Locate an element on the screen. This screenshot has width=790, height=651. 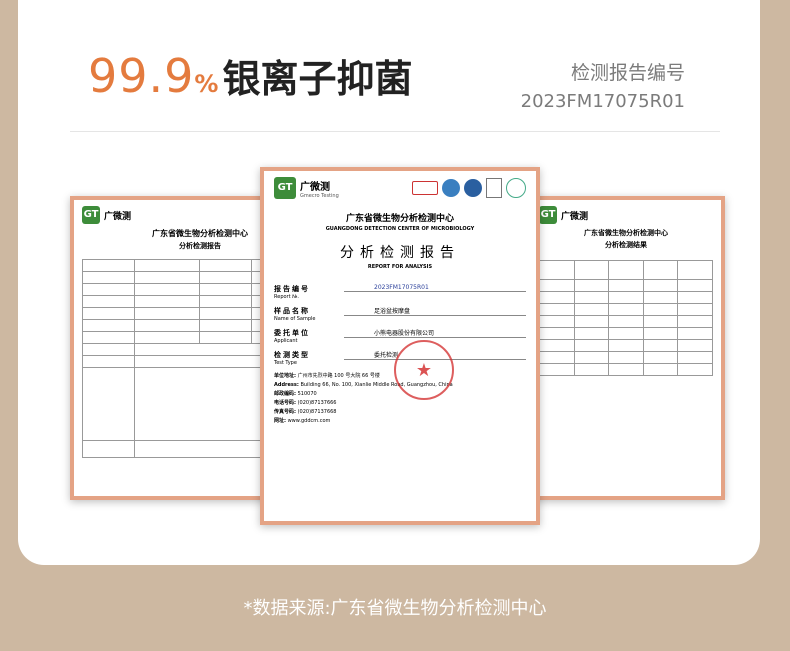
data-source-note: *数据来源:广东省微生物分析检测中心 is located at coordinates (395, 608).